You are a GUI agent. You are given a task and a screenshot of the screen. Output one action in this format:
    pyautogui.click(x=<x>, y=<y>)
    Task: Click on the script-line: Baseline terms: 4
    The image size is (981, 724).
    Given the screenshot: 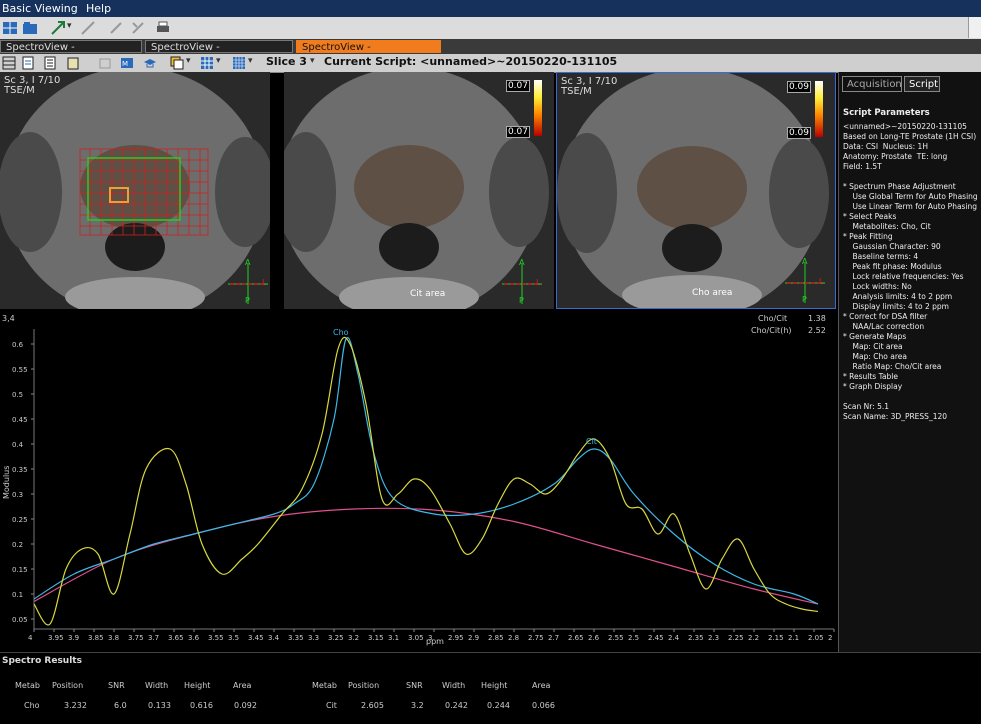 What is the action you would take?
    pyautogui.click(x=881, y=256)
    